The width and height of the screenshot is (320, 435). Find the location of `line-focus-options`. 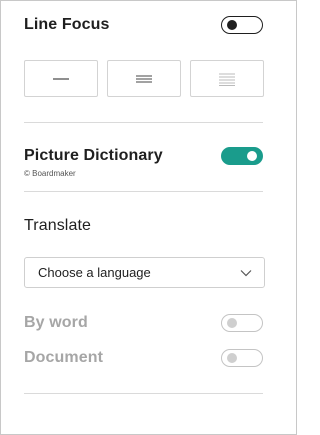

line-focus-options is located at coordinates (144, 78).